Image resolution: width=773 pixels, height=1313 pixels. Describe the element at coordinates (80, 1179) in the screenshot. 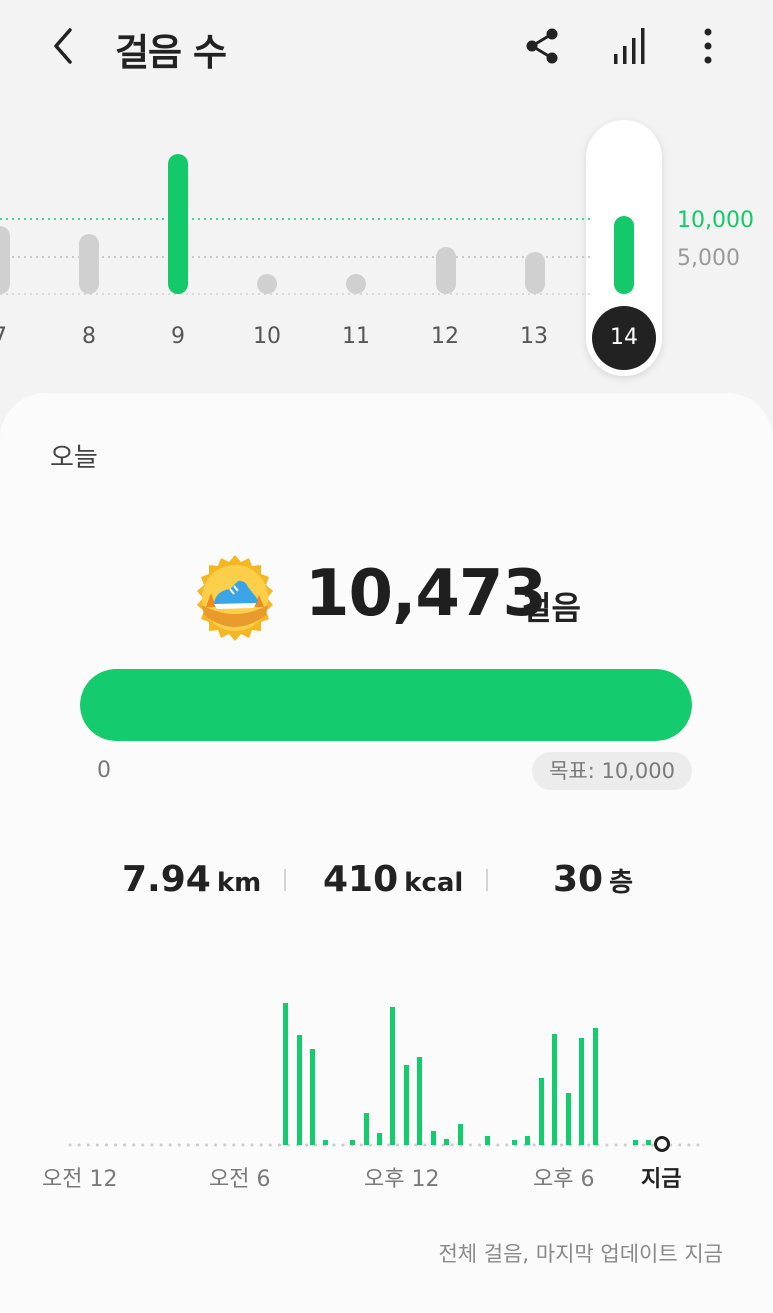

I see `time-label: 오전 12` at that location.